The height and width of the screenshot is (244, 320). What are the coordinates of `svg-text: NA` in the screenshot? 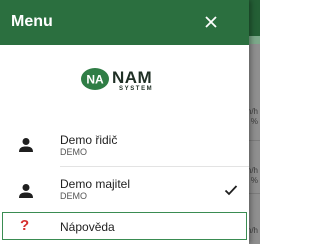 It's located at (95, 80).